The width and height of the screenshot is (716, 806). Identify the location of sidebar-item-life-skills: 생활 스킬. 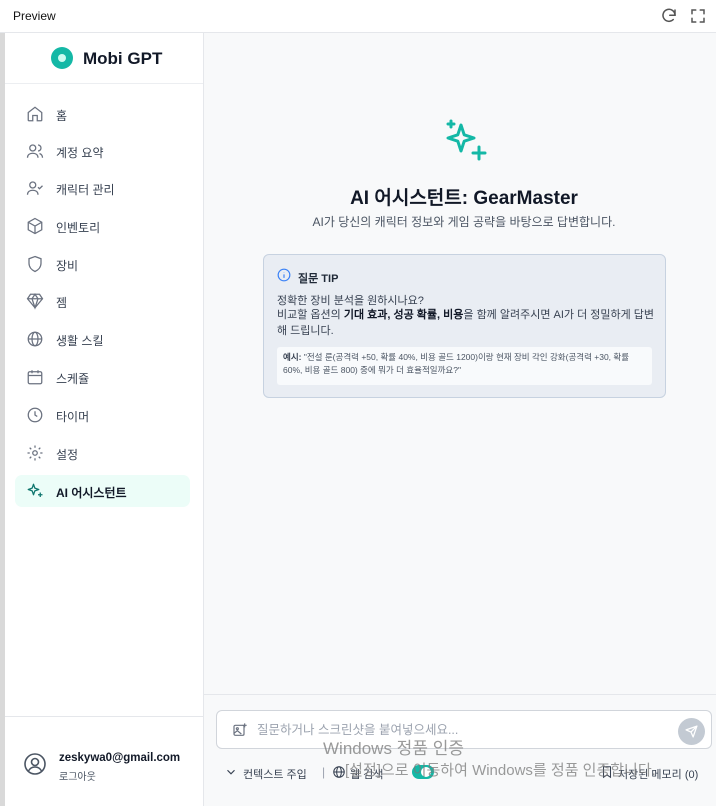
(102, 339).